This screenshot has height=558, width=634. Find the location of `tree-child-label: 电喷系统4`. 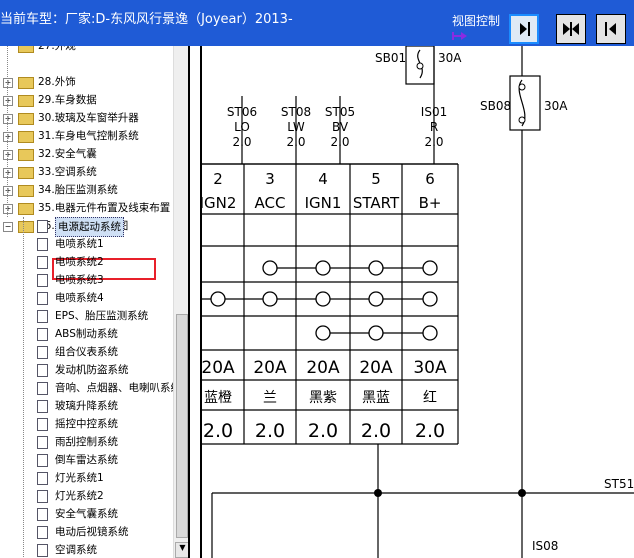

tree-child-label: 电喷系统4 is located at coordinates (79, 298).